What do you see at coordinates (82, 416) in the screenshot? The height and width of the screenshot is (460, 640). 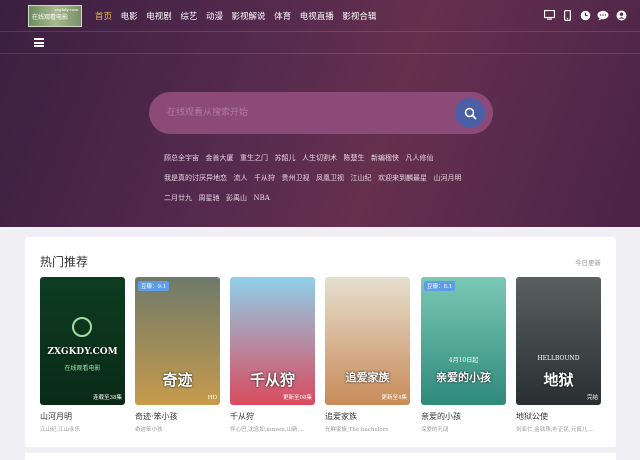 I see `video-title: 山河月明` at bounding box center [82, 416].